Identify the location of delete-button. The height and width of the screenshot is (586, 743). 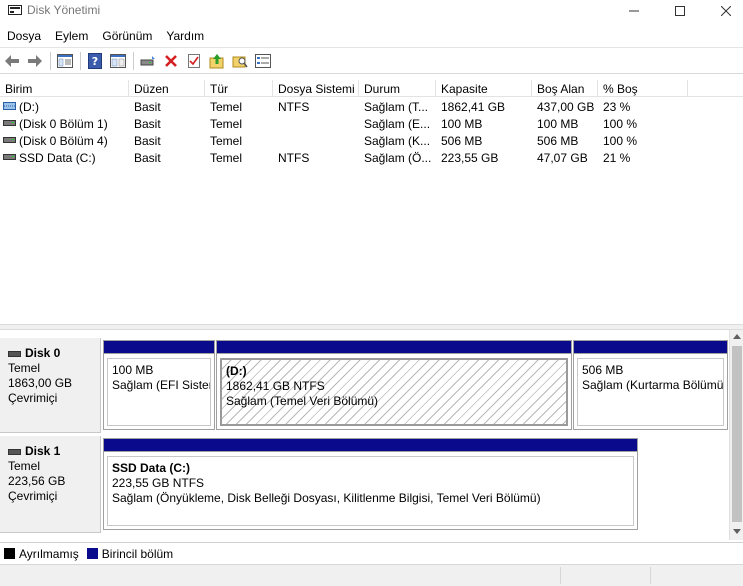
(171, 61).